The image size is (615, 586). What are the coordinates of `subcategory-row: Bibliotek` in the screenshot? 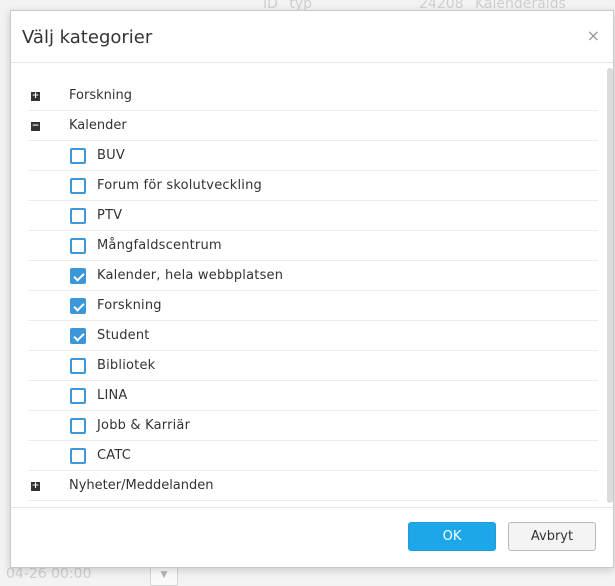 It's located at (313, 366).